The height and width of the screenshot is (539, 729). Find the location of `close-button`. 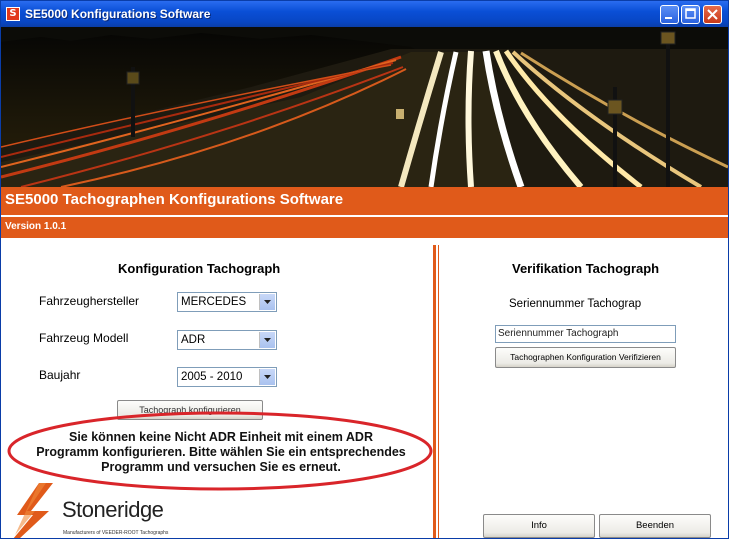

close-button is located at coordinates (712, 14).